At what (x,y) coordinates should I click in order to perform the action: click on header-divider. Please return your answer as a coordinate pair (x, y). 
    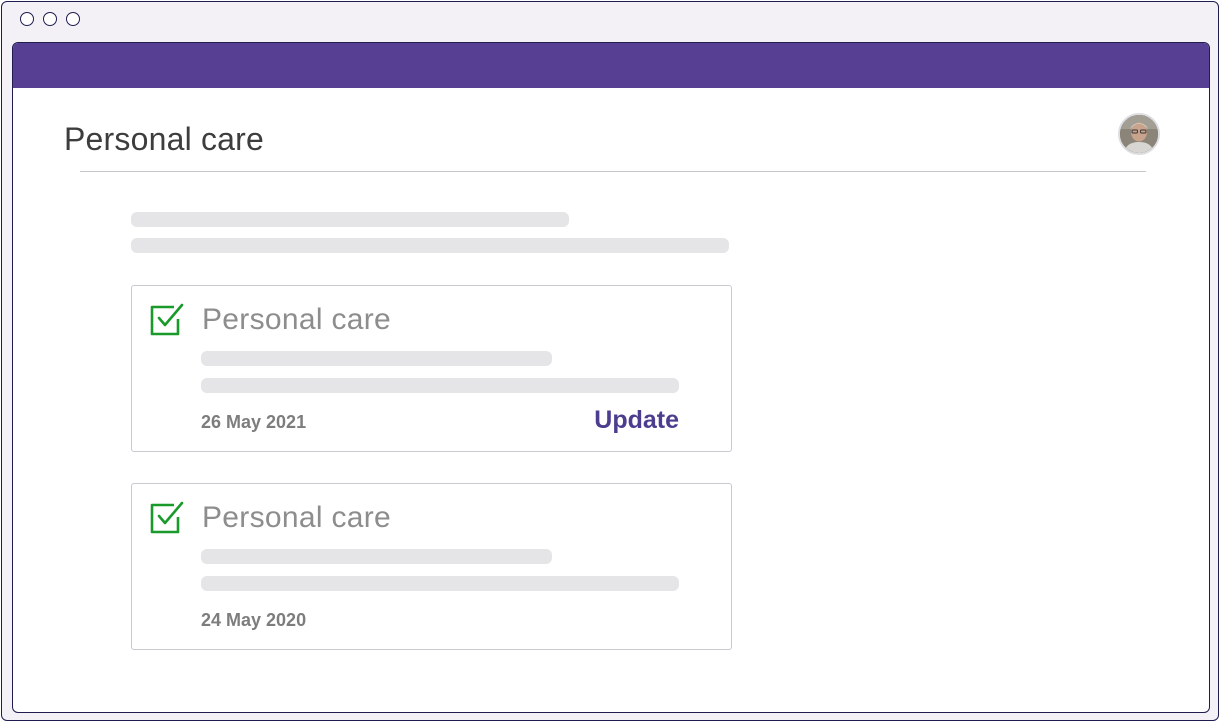
    Looking at the image, I should click on (613, 171).